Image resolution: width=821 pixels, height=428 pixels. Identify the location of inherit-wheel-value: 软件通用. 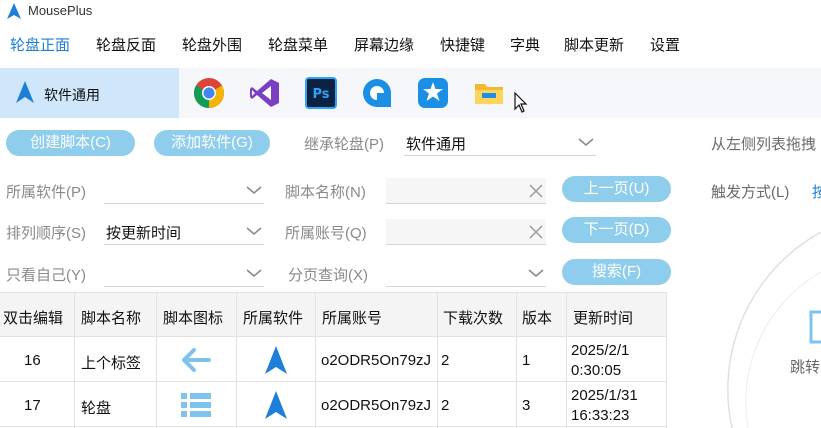
(436, 144).